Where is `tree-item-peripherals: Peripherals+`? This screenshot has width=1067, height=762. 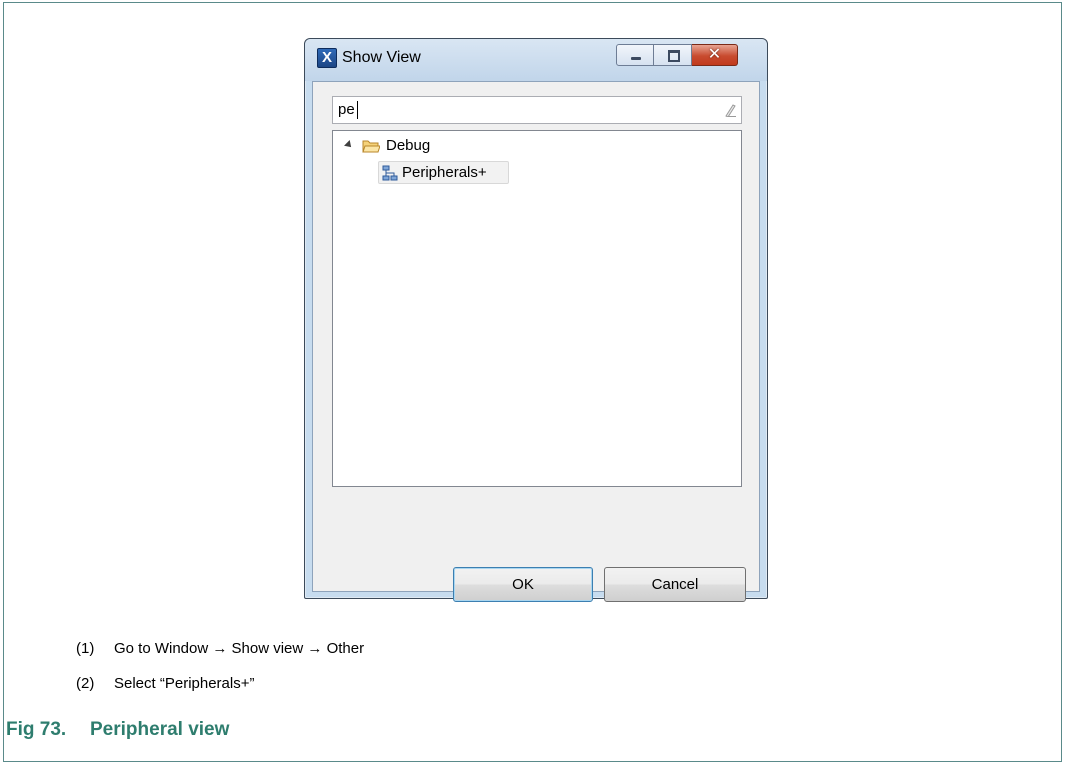 tree-item-peripherals: Peripherals+ is located at coordinates (443, 172).